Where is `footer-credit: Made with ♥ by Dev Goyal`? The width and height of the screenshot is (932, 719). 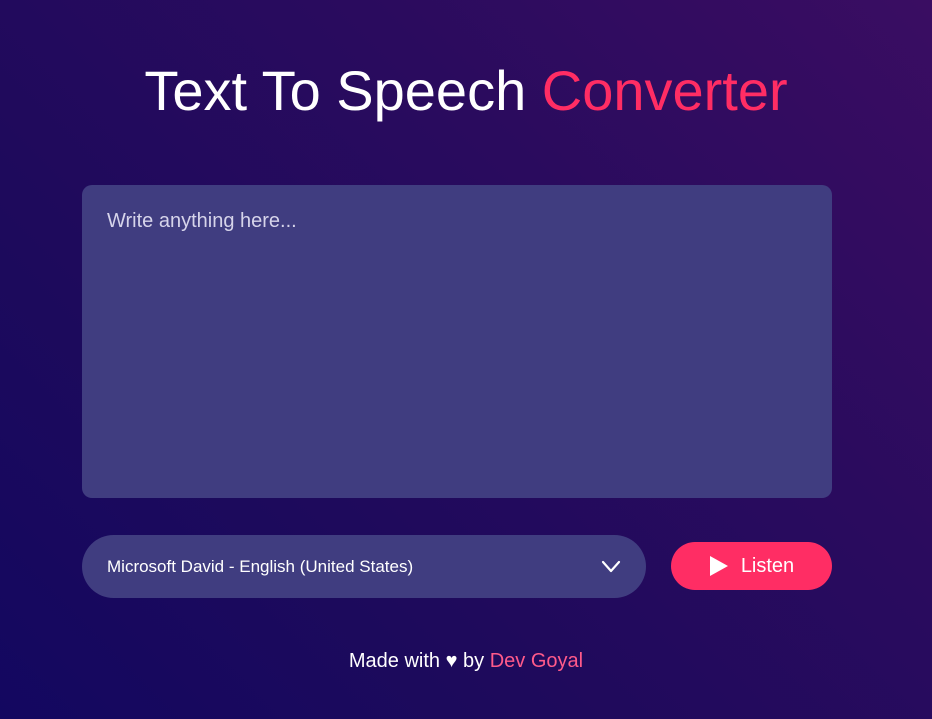 footer-credit: Made with ♥ by Dev Goyal is located at coordinates (466, 661).